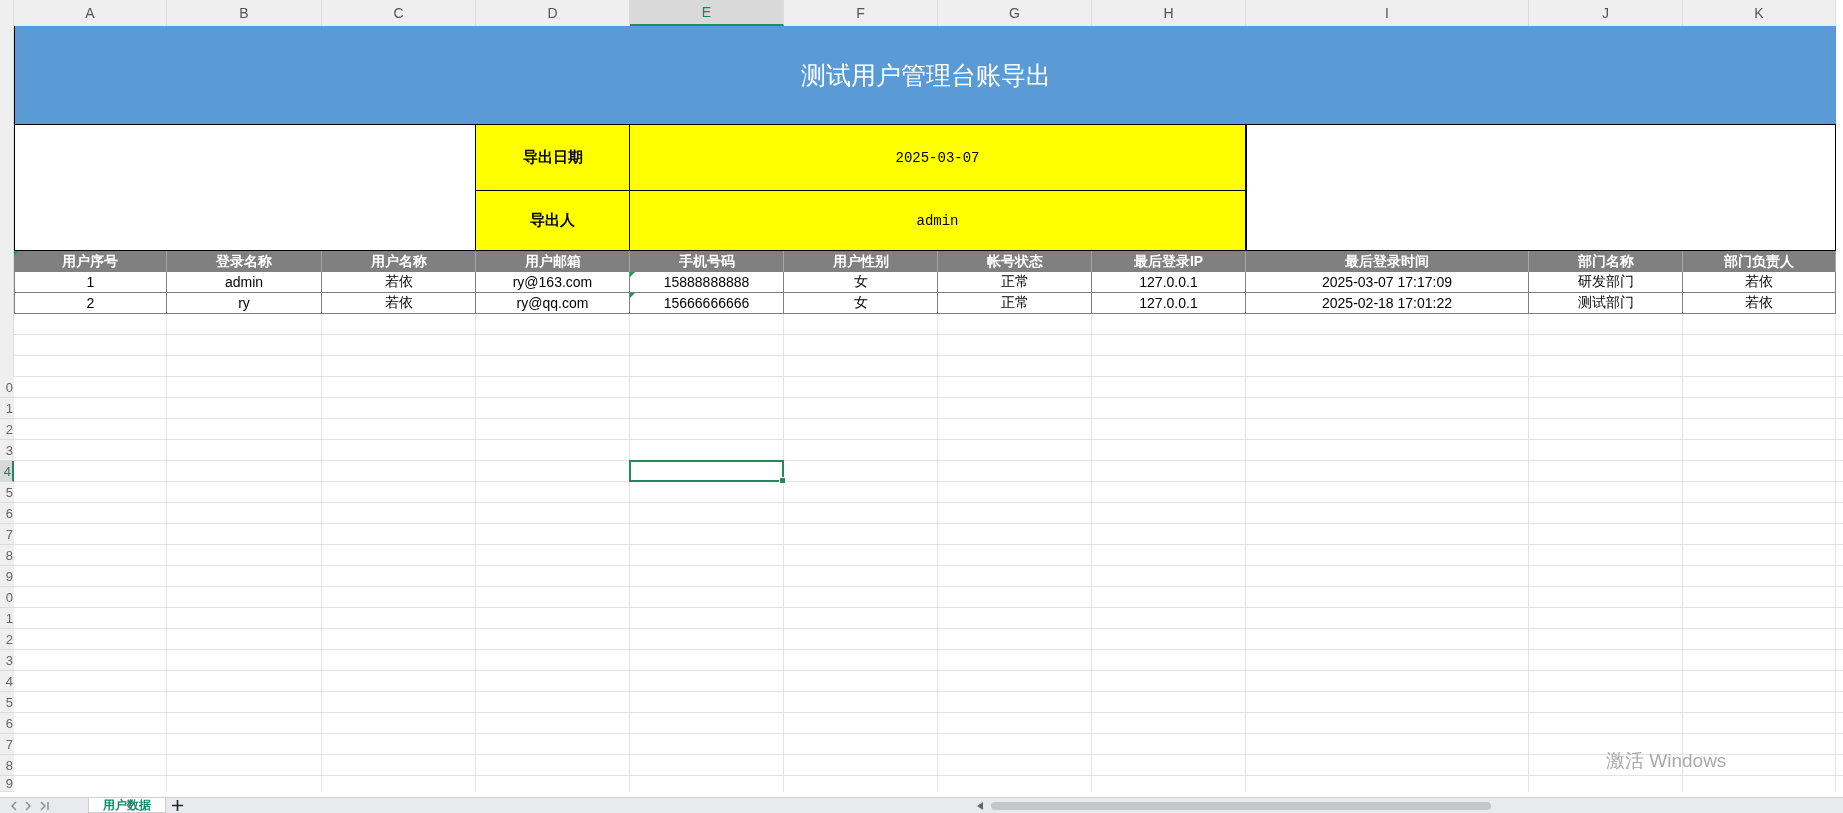  Describe the element at coordinates (925, 75) in the screenshot. I see `sheet-title: 测试用户管理台账导出` at that location.